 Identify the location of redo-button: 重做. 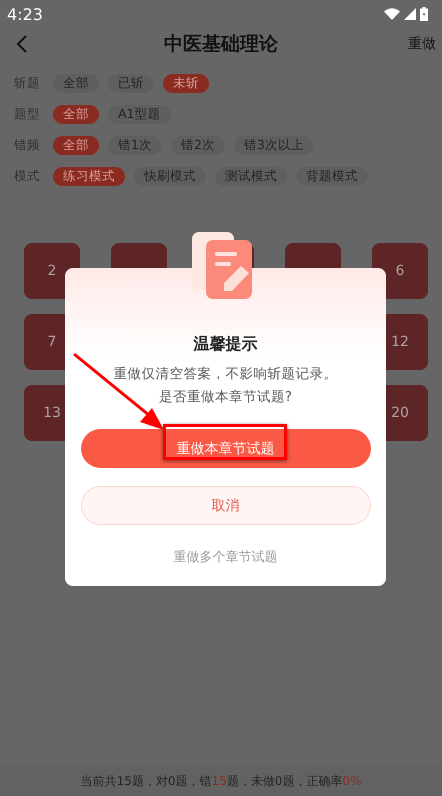
(422, 44).